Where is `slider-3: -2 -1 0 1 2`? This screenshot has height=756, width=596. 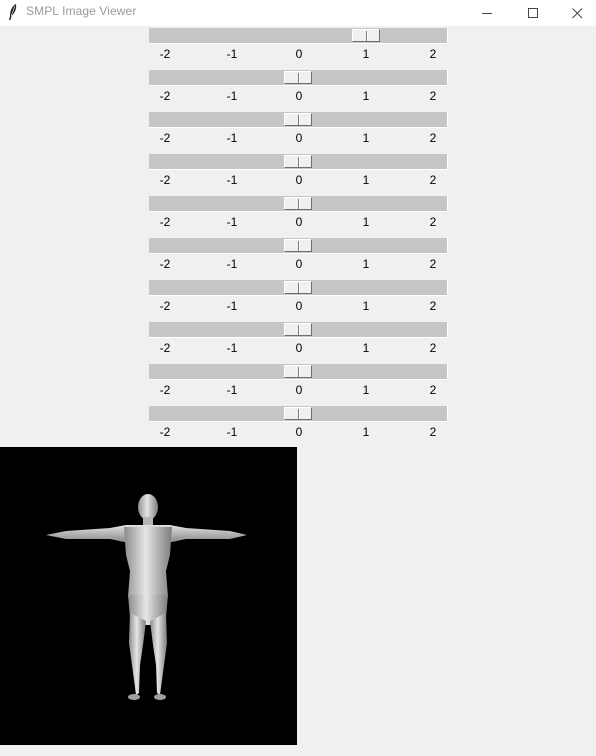 slider-3: -2 -1 0 1 2 is located at coordinates (299, 133).